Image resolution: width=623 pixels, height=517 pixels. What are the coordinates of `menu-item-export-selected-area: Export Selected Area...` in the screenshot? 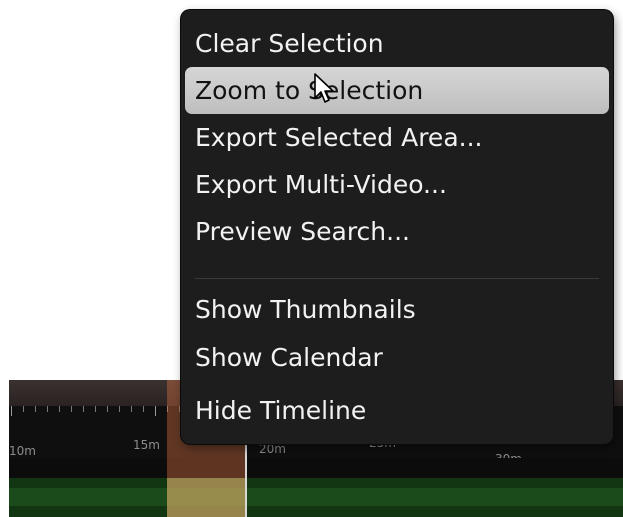 It's located at (397, 137).